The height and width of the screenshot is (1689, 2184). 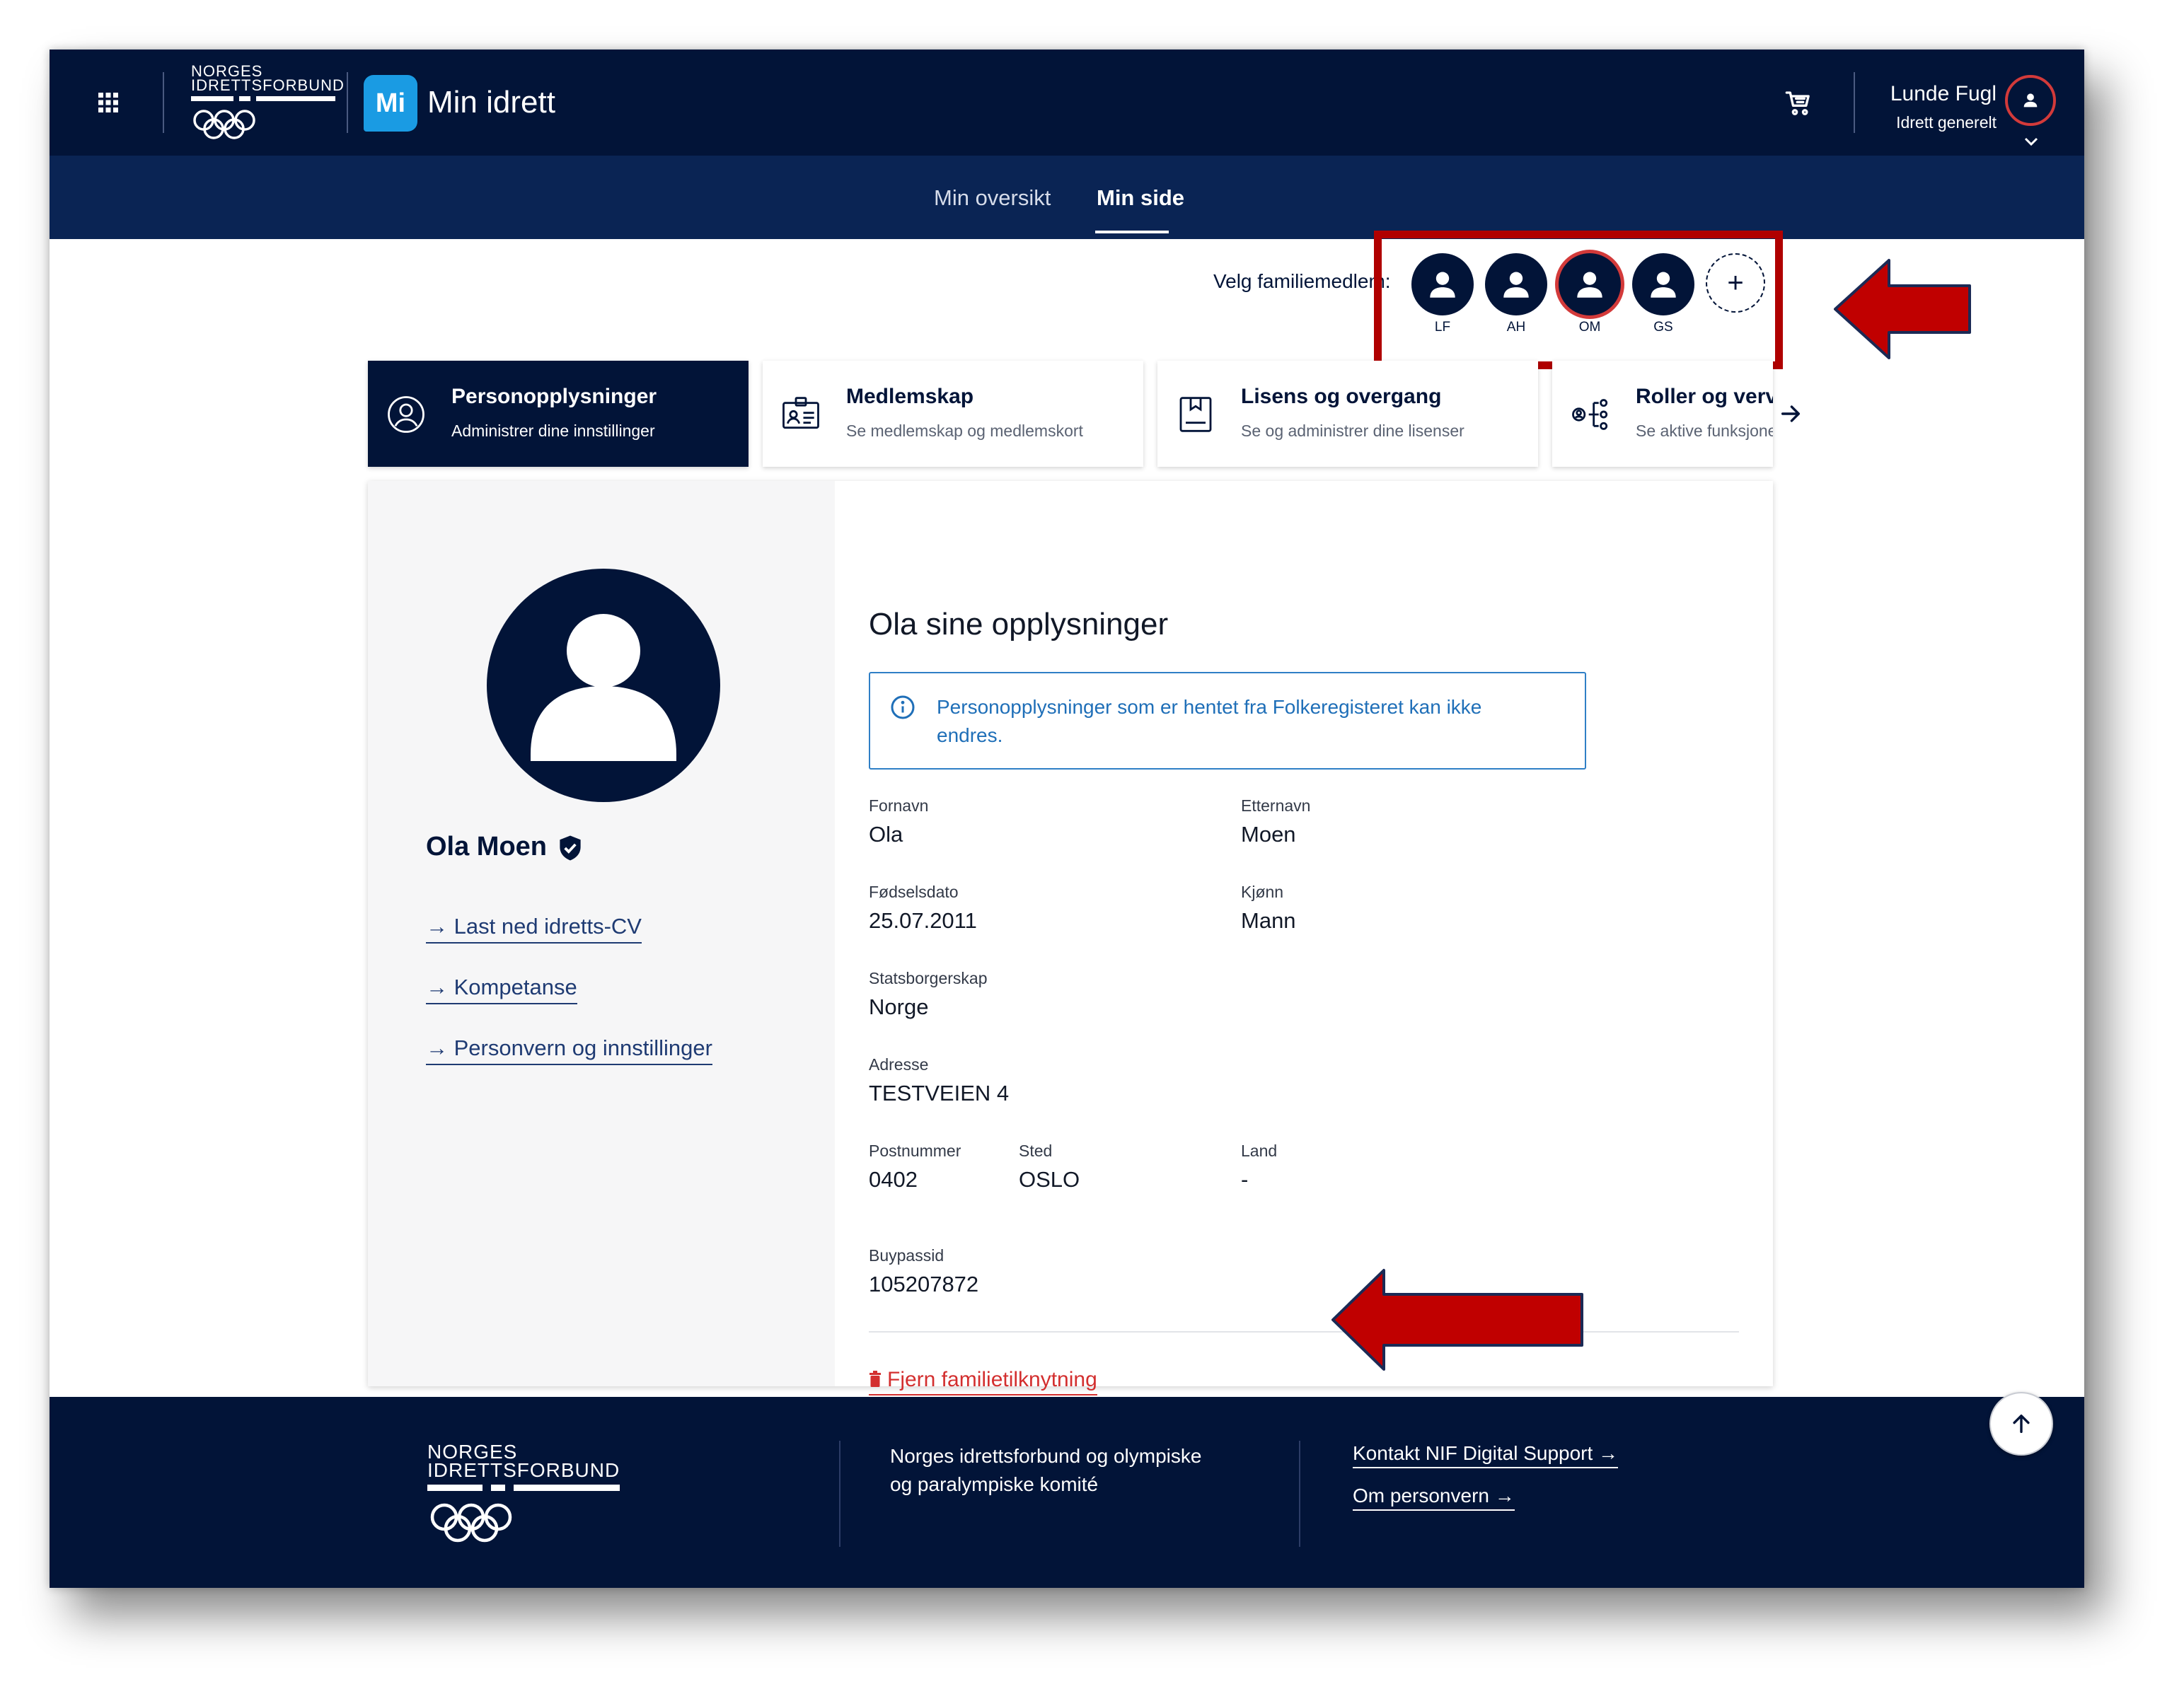 What do you see at coordinates (1342, 396) in the screenshot?
I see `card-title: Lisens og overgang` at bounding box center [1342, 396].